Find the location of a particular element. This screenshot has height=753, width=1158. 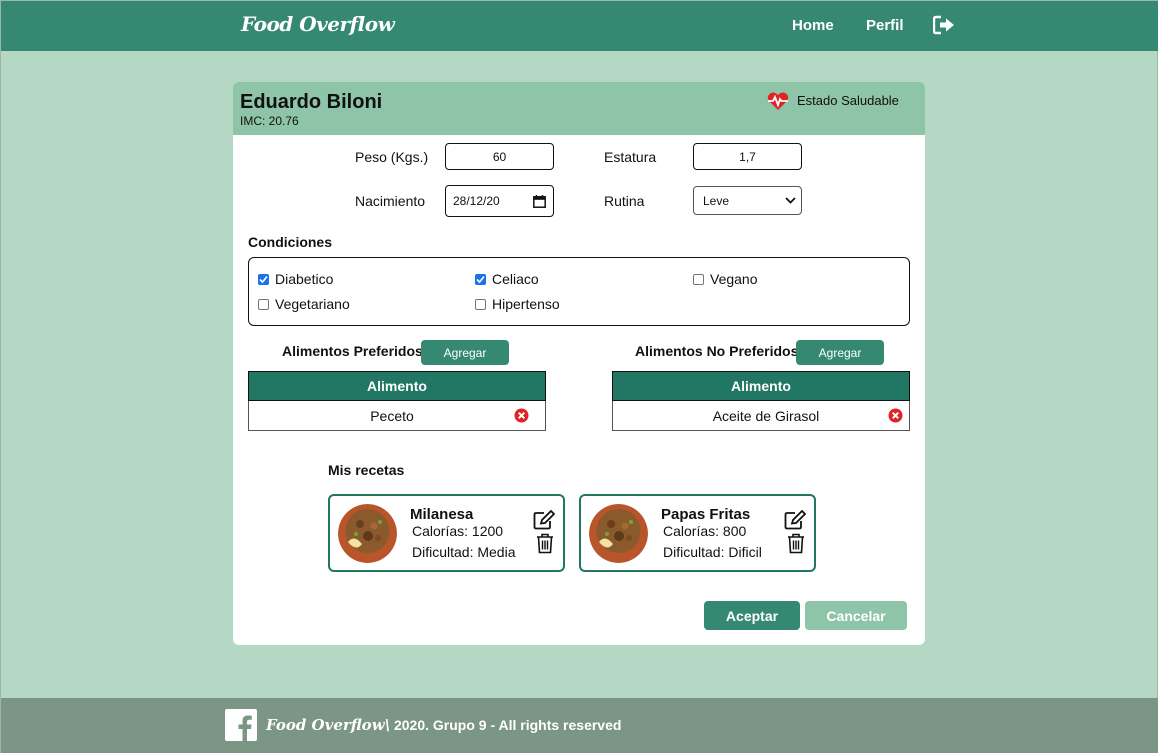

brand-logo: Food Overflow is located at coordinates (318, 24).